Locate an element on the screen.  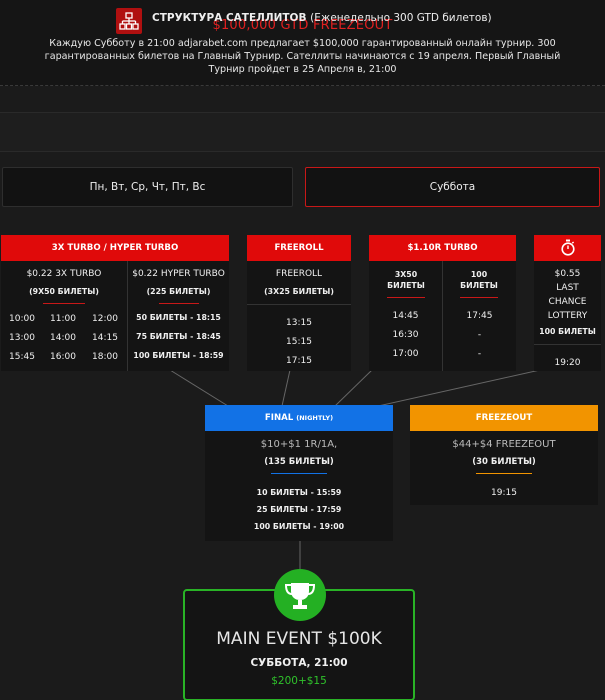
lottery-name-line: CHANCE is located at coordinates (567, 302).